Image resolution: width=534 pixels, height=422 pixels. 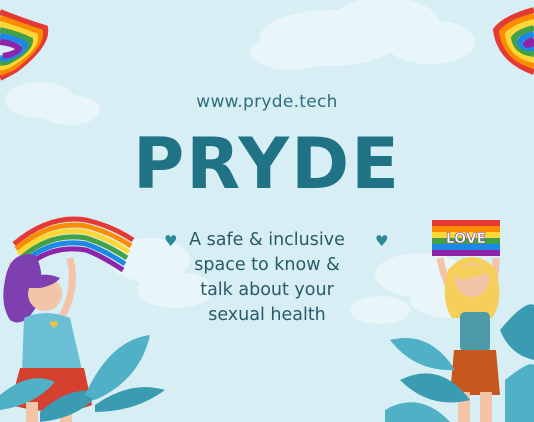 What do you see at coordinates (267, 102) in the screenshot?
I see `website-url: www.pryde.tech` at bounding box center [267, 102].